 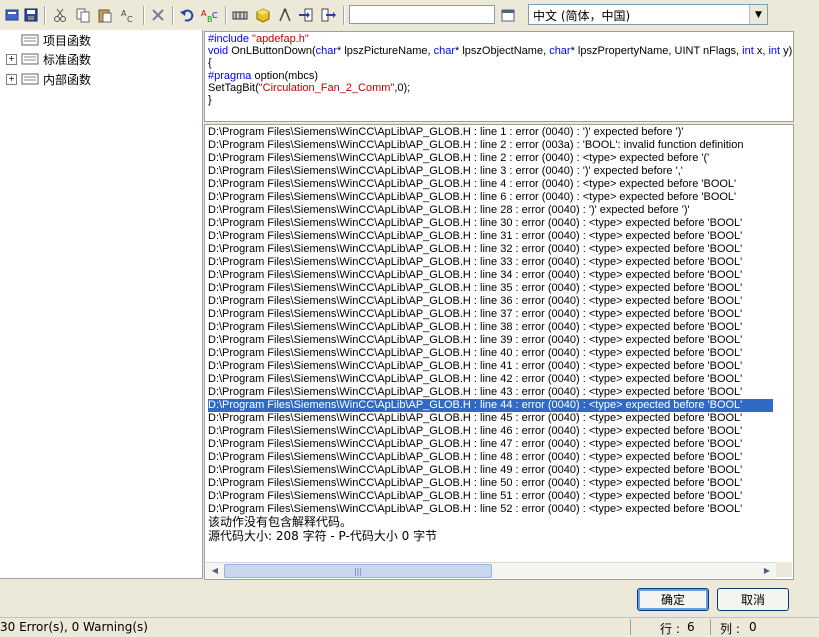 I want to click on scroll-left-icon: ◀, so click(x=215, y=570).